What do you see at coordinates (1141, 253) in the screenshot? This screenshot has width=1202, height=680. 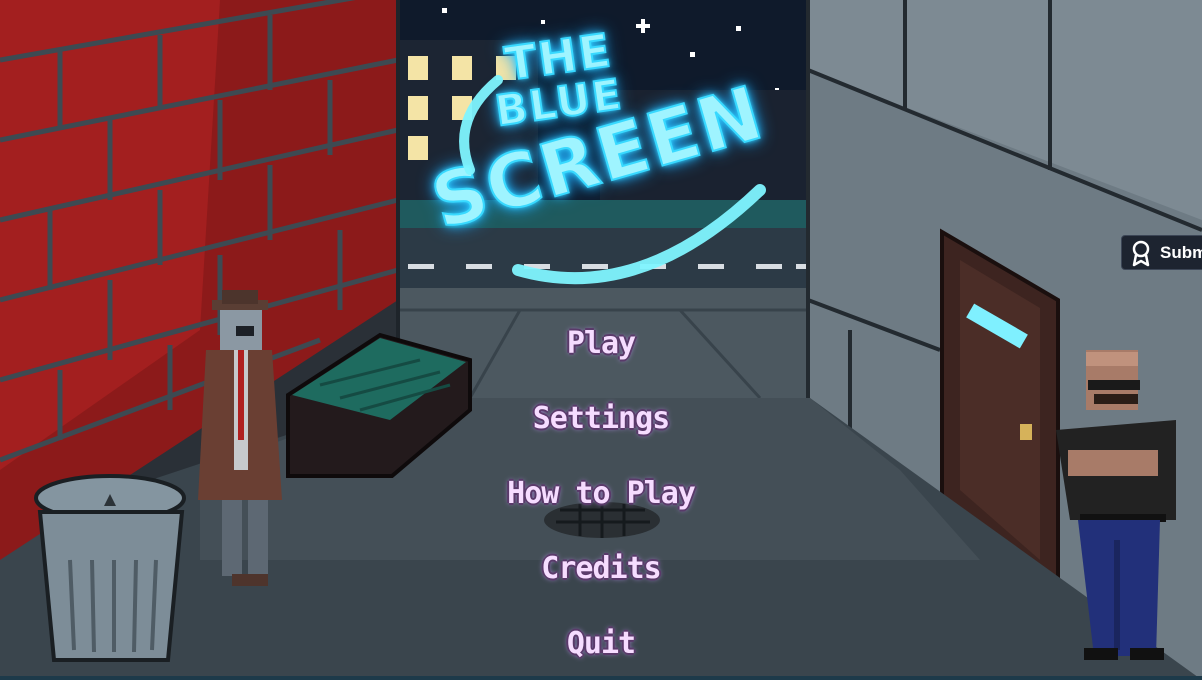 I see `award-ribbon-icon` at bounding box center [1141, 253].